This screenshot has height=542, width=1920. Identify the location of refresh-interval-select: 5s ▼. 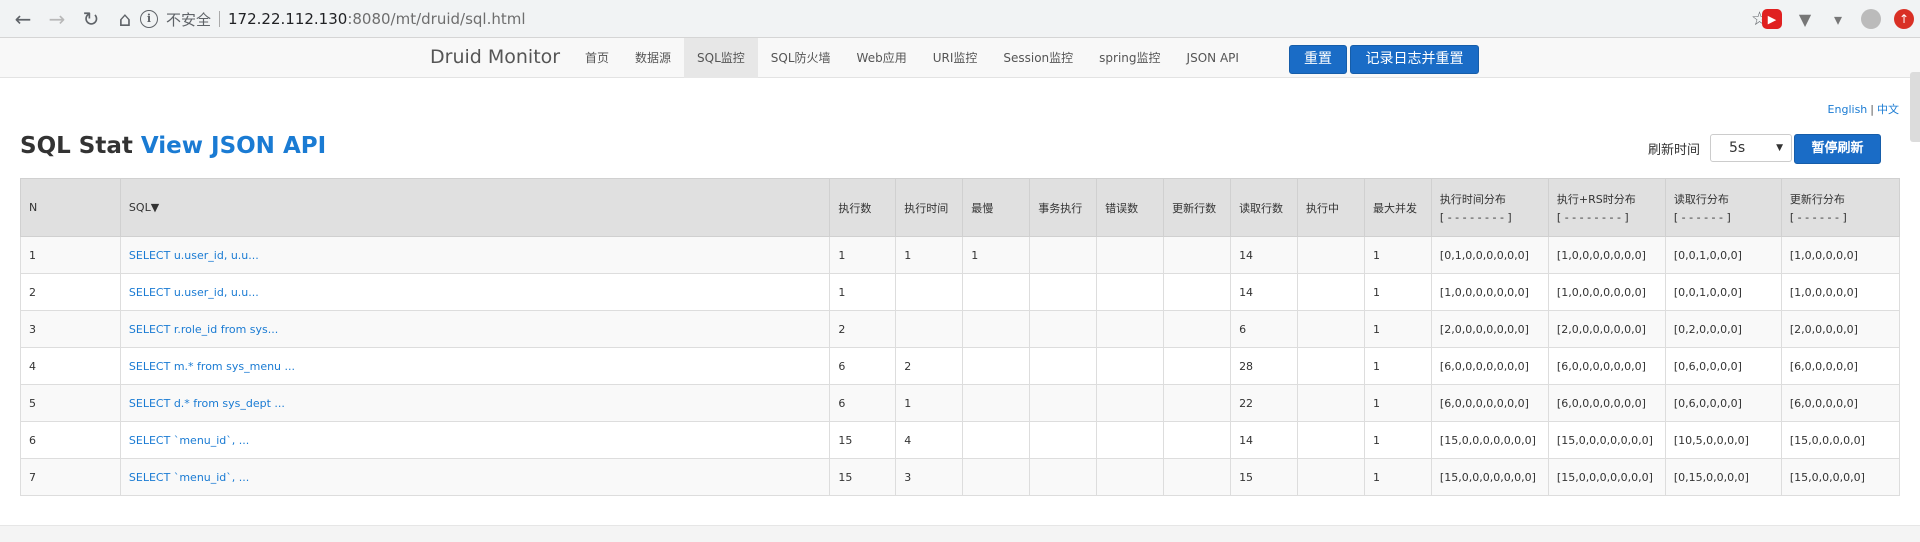
(1751, 148).